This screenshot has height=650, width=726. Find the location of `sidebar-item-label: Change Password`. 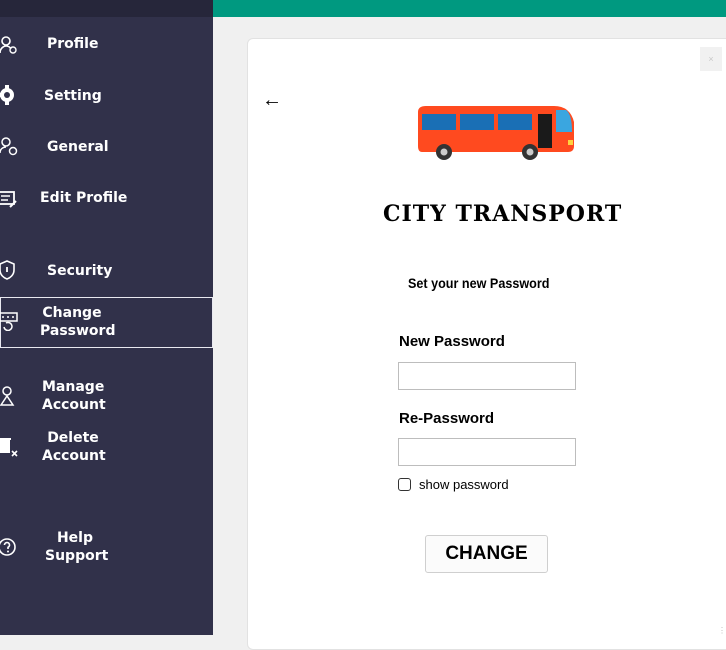

sidebar-item-label: Change Password is located at coordinates (78, 322).